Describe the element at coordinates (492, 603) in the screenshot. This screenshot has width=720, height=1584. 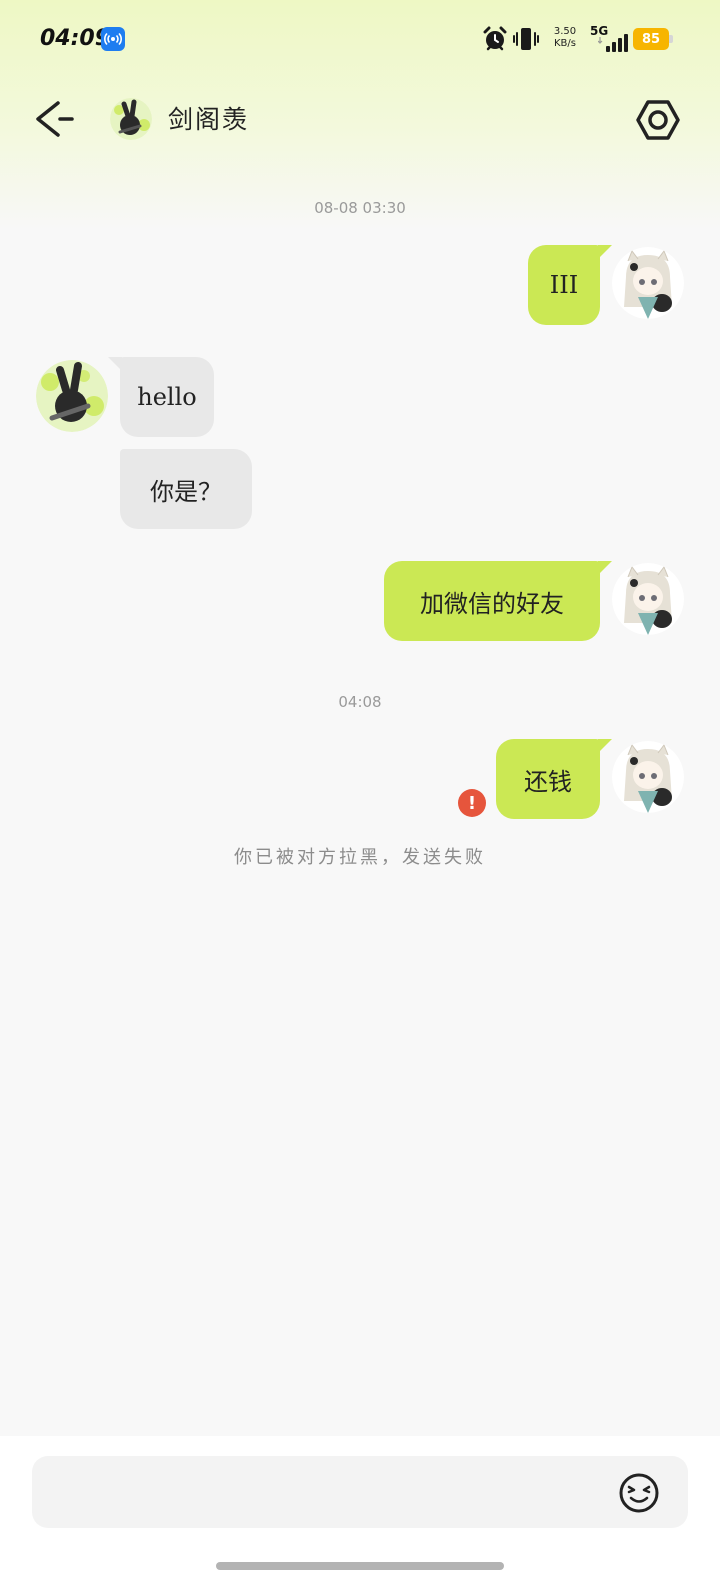
I see `message-text: 加微信的好友` at that location.